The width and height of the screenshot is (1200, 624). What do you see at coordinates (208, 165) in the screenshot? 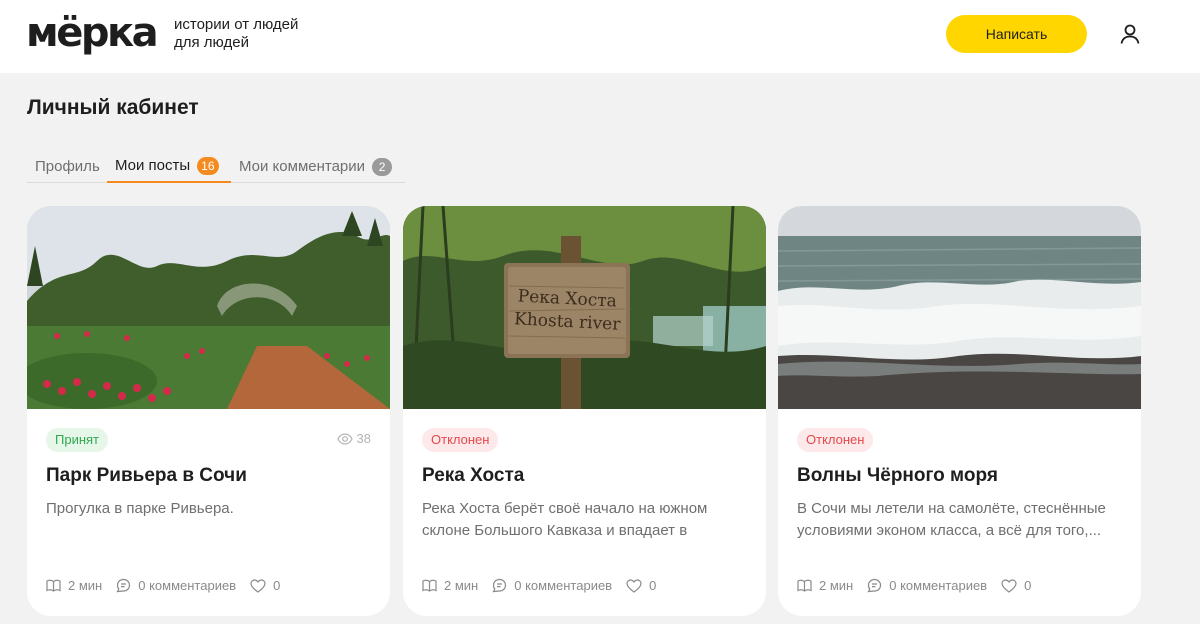
I see `posts-count-badge: 16` at bounding box center [208, 165].